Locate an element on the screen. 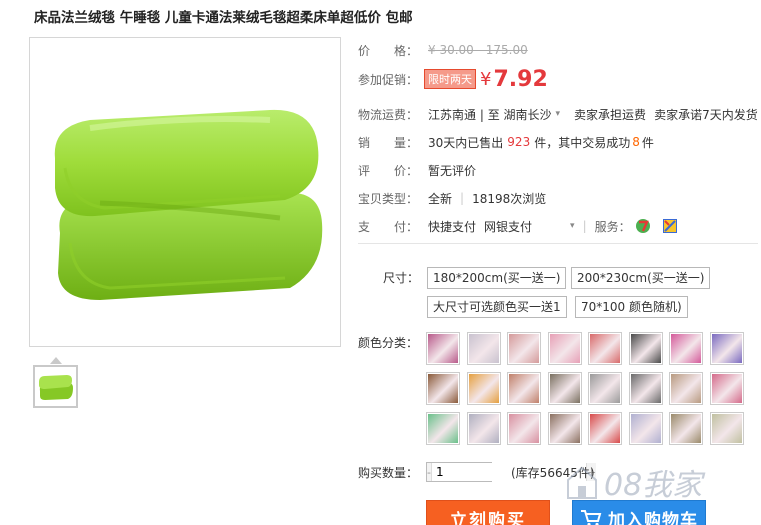 Image resolution: width=761 pixels, height=525 pixels. site-watermark-logo: 08我家 is located at coordinates (660, 480).